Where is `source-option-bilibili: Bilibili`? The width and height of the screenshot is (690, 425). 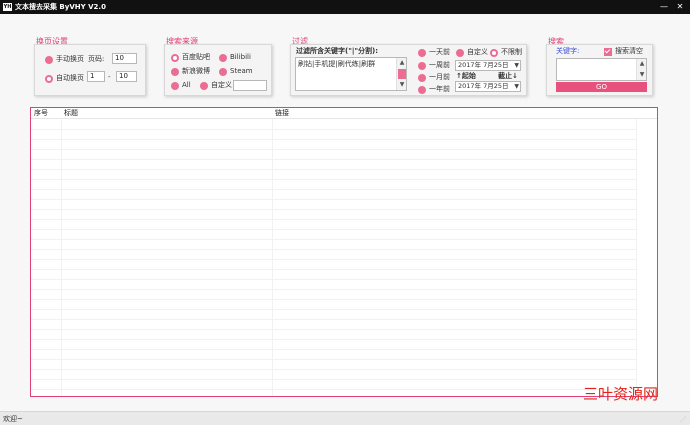 source-option-bilibili: Bilibili is located at coordinates (235, 57).